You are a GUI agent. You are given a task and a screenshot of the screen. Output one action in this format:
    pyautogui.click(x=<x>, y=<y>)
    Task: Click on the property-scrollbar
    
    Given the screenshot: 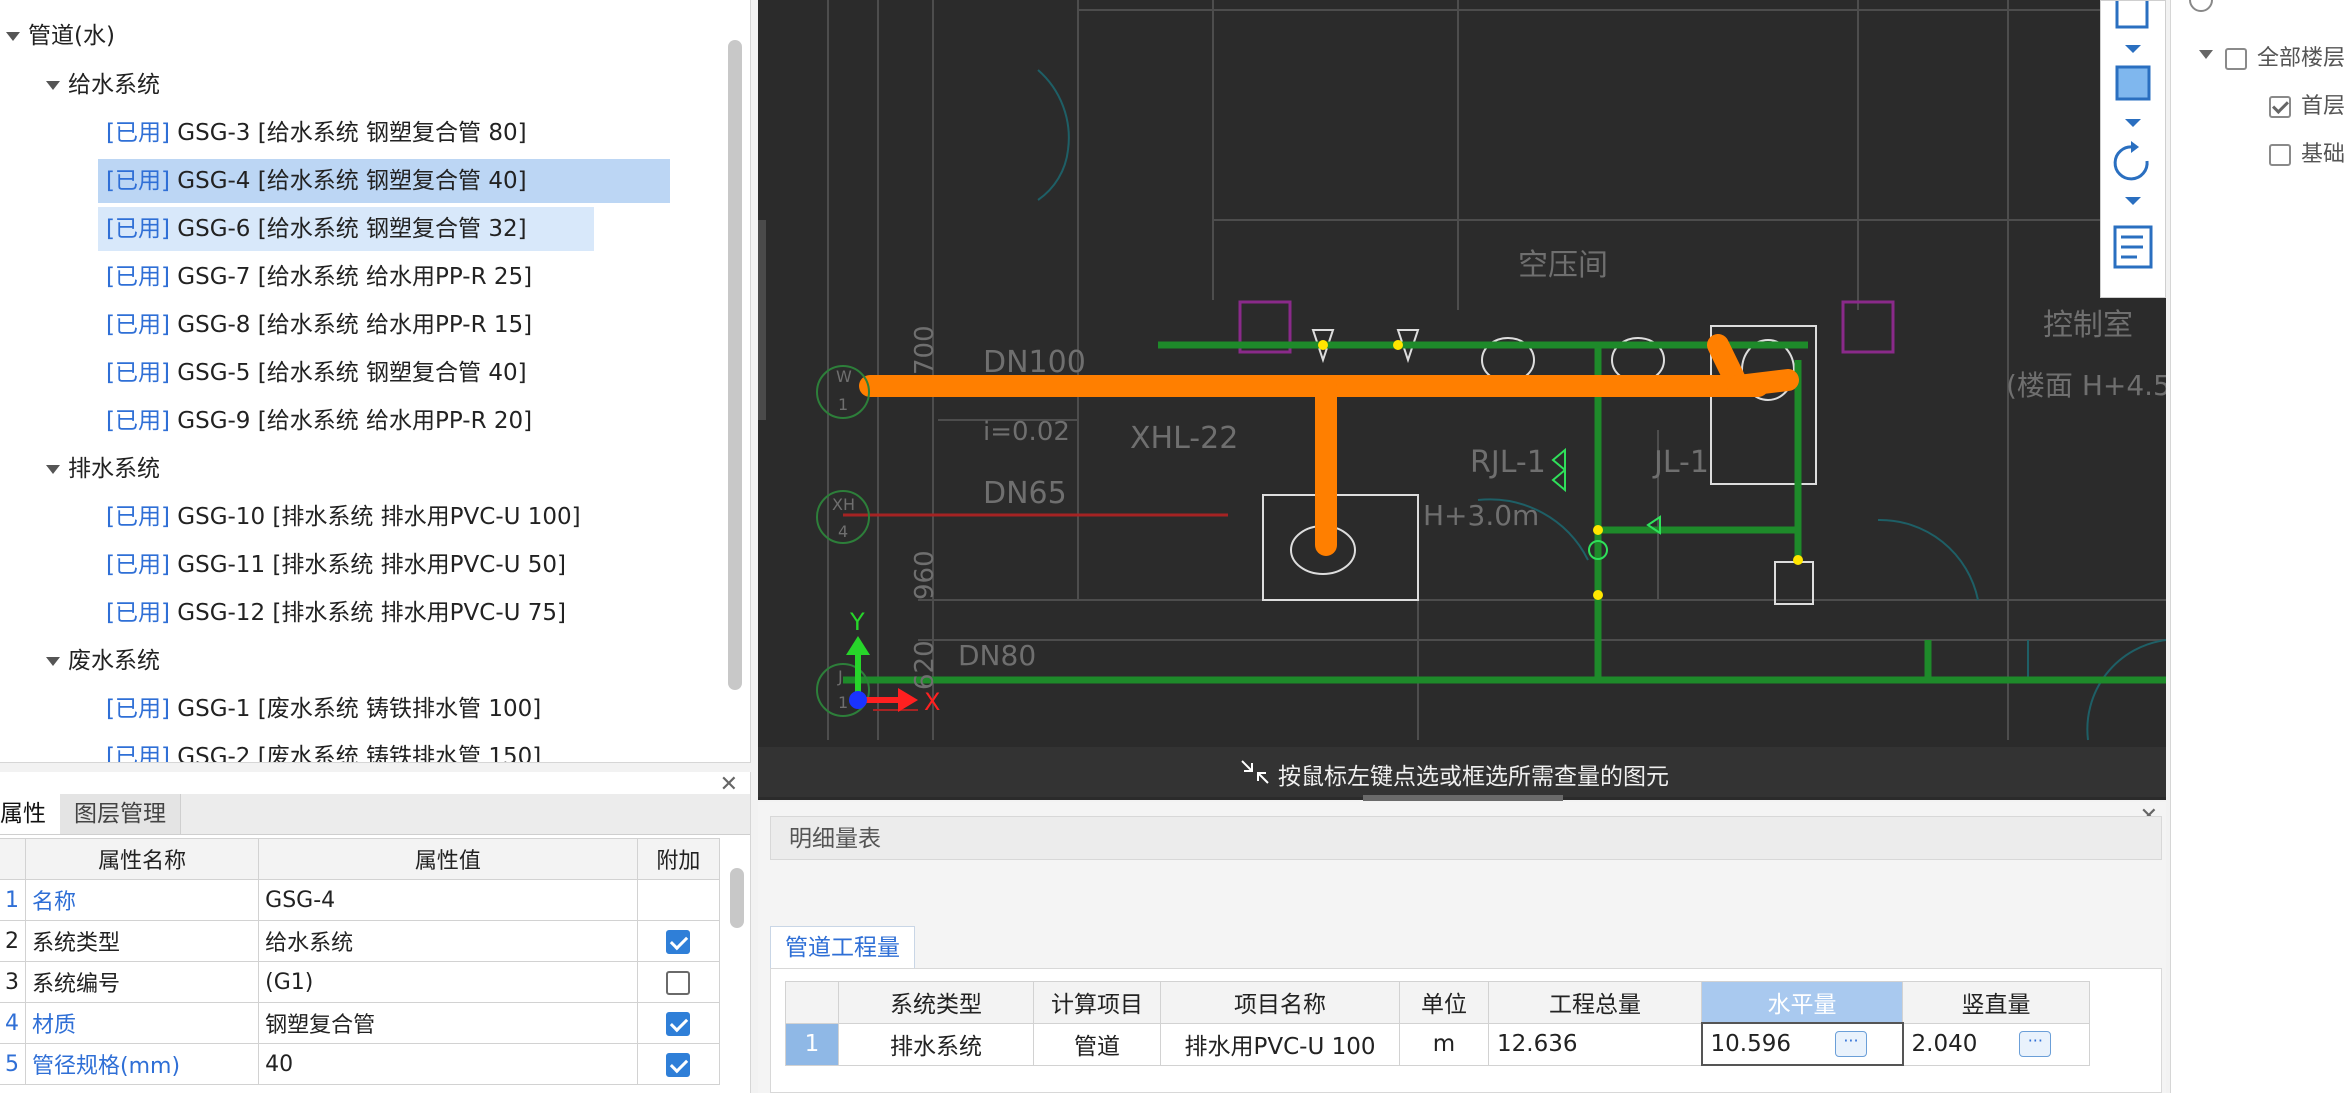 What is the action you would take?
    pyautogui.click(x=737, y=898)
    